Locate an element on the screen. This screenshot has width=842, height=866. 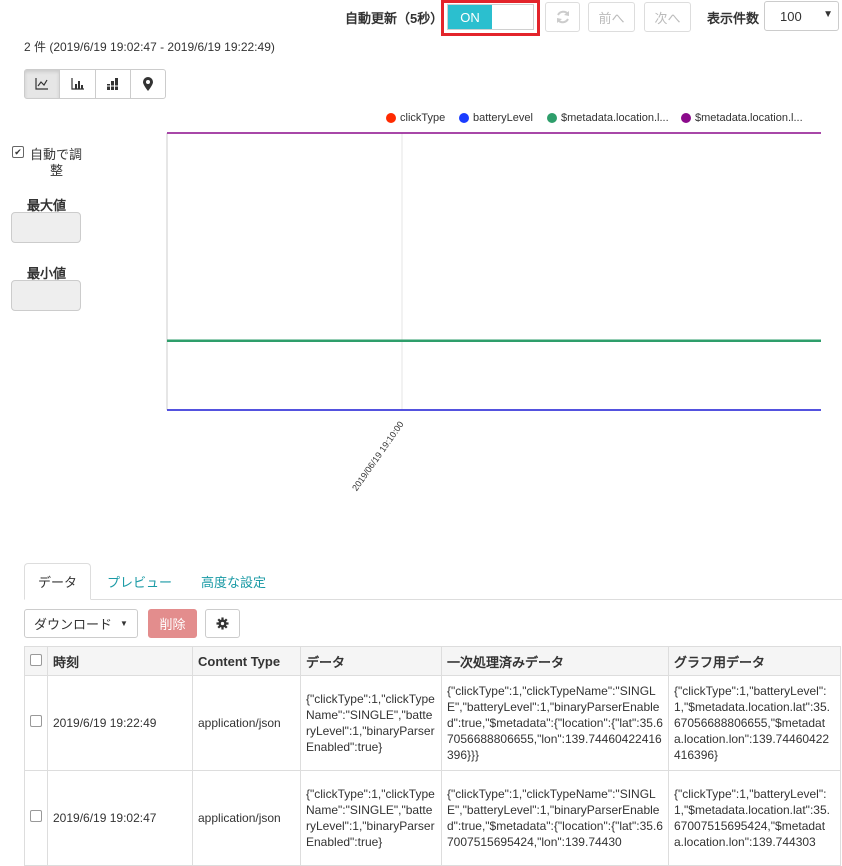
refresh-icon is located at coordinates (562, 17).